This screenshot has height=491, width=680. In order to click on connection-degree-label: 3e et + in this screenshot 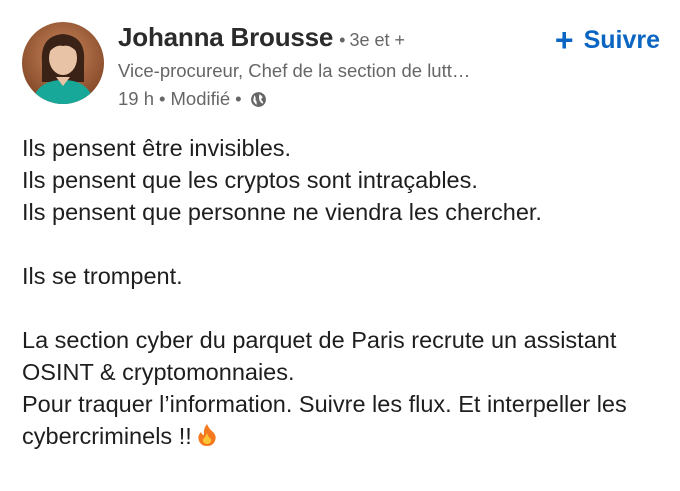, I will do `click(377, 40)`.